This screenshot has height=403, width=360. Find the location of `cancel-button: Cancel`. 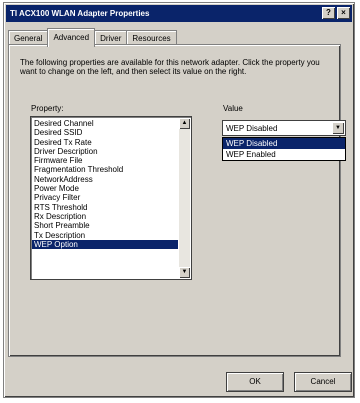

cancel-button: Cancel is located at coordinates (323, 382).